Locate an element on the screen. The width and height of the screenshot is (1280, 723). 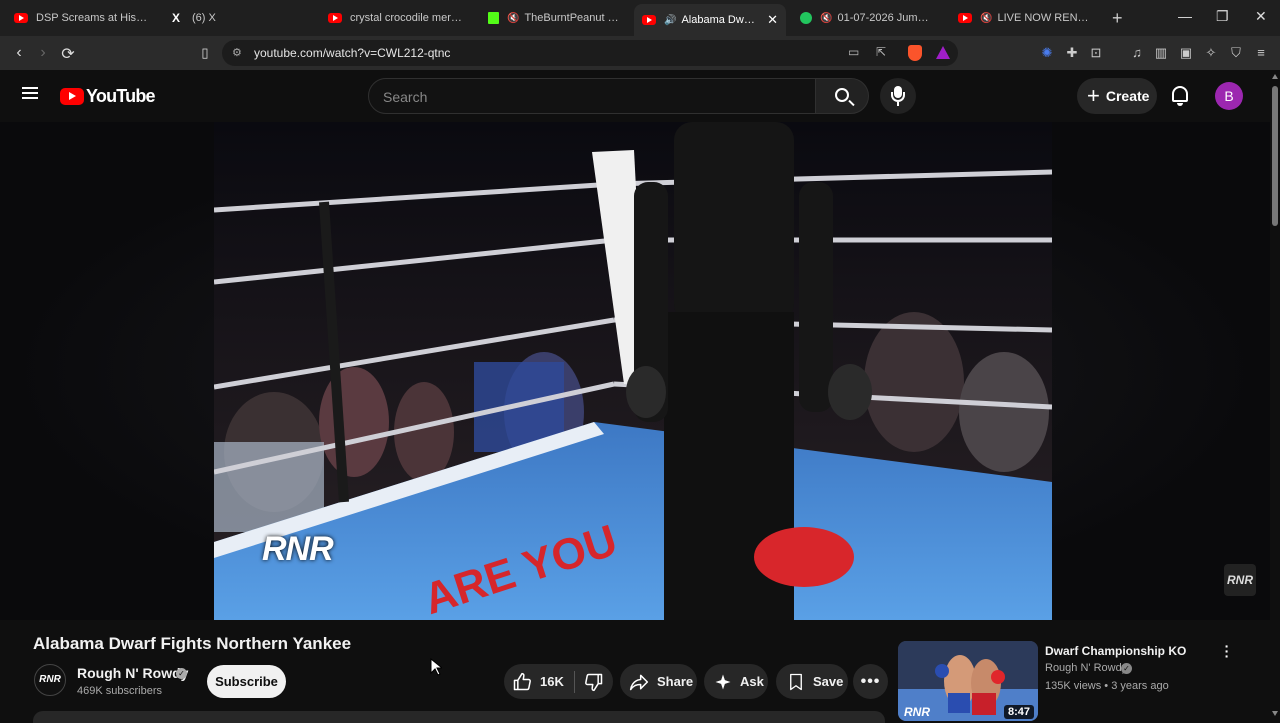
tab-label: TheBurntPeanut Strea is located at coordinates (573, 18).